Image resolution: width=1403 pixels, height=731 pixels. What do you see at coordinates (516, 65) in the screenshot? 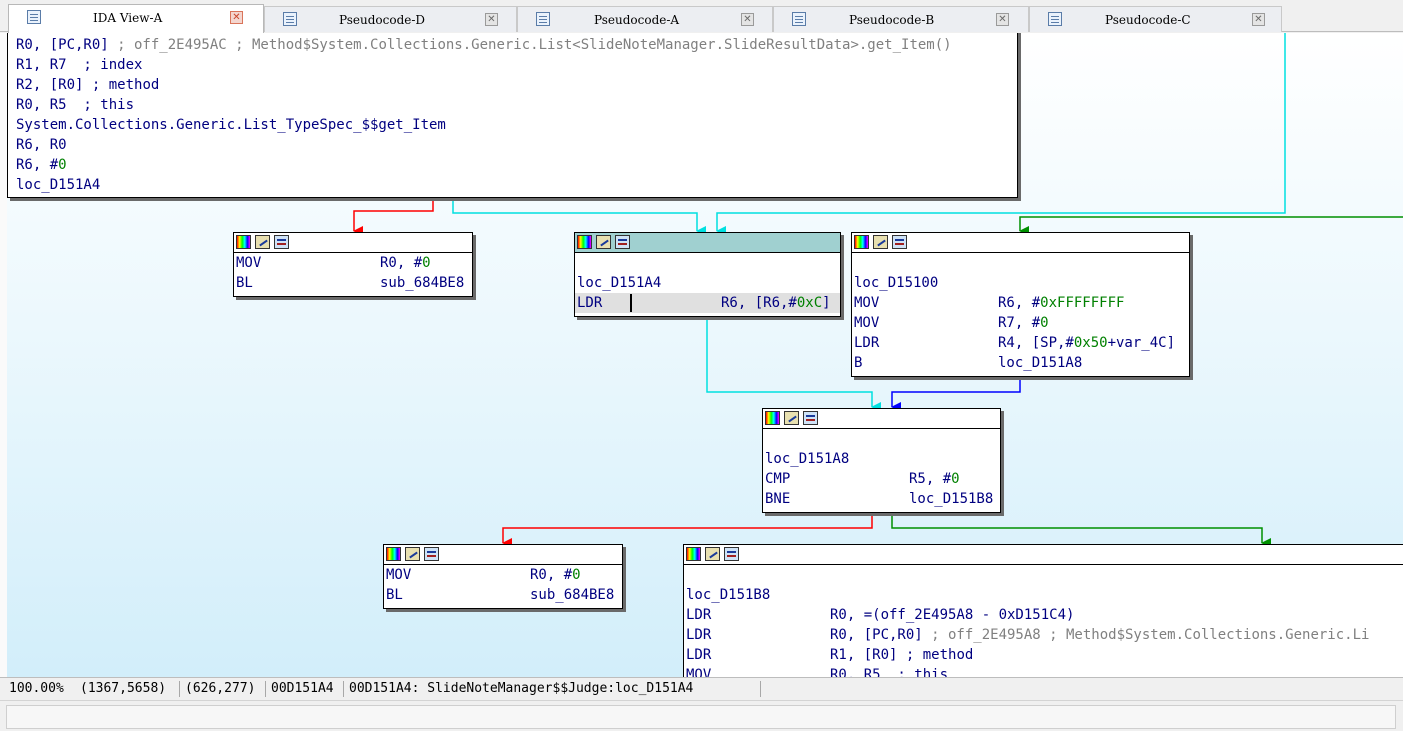
I see `code-line: R1, R7 ; index` at bounding box center [516, 65].